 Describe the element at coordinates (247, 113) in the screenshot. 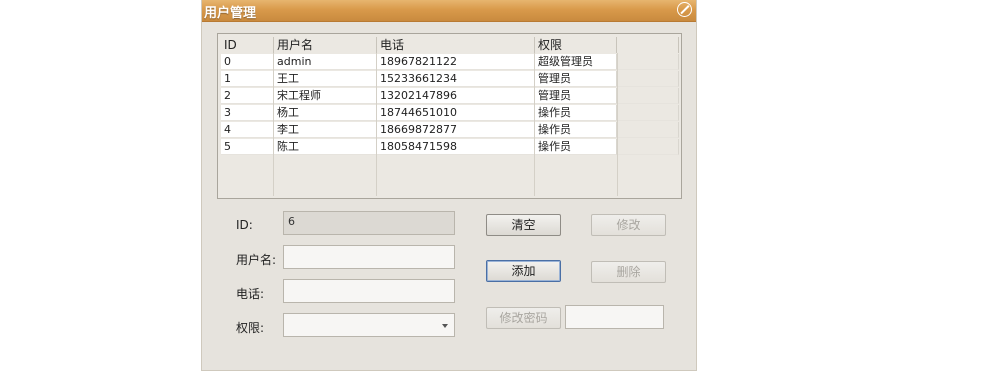

I see `cell-id: 3` at that location.